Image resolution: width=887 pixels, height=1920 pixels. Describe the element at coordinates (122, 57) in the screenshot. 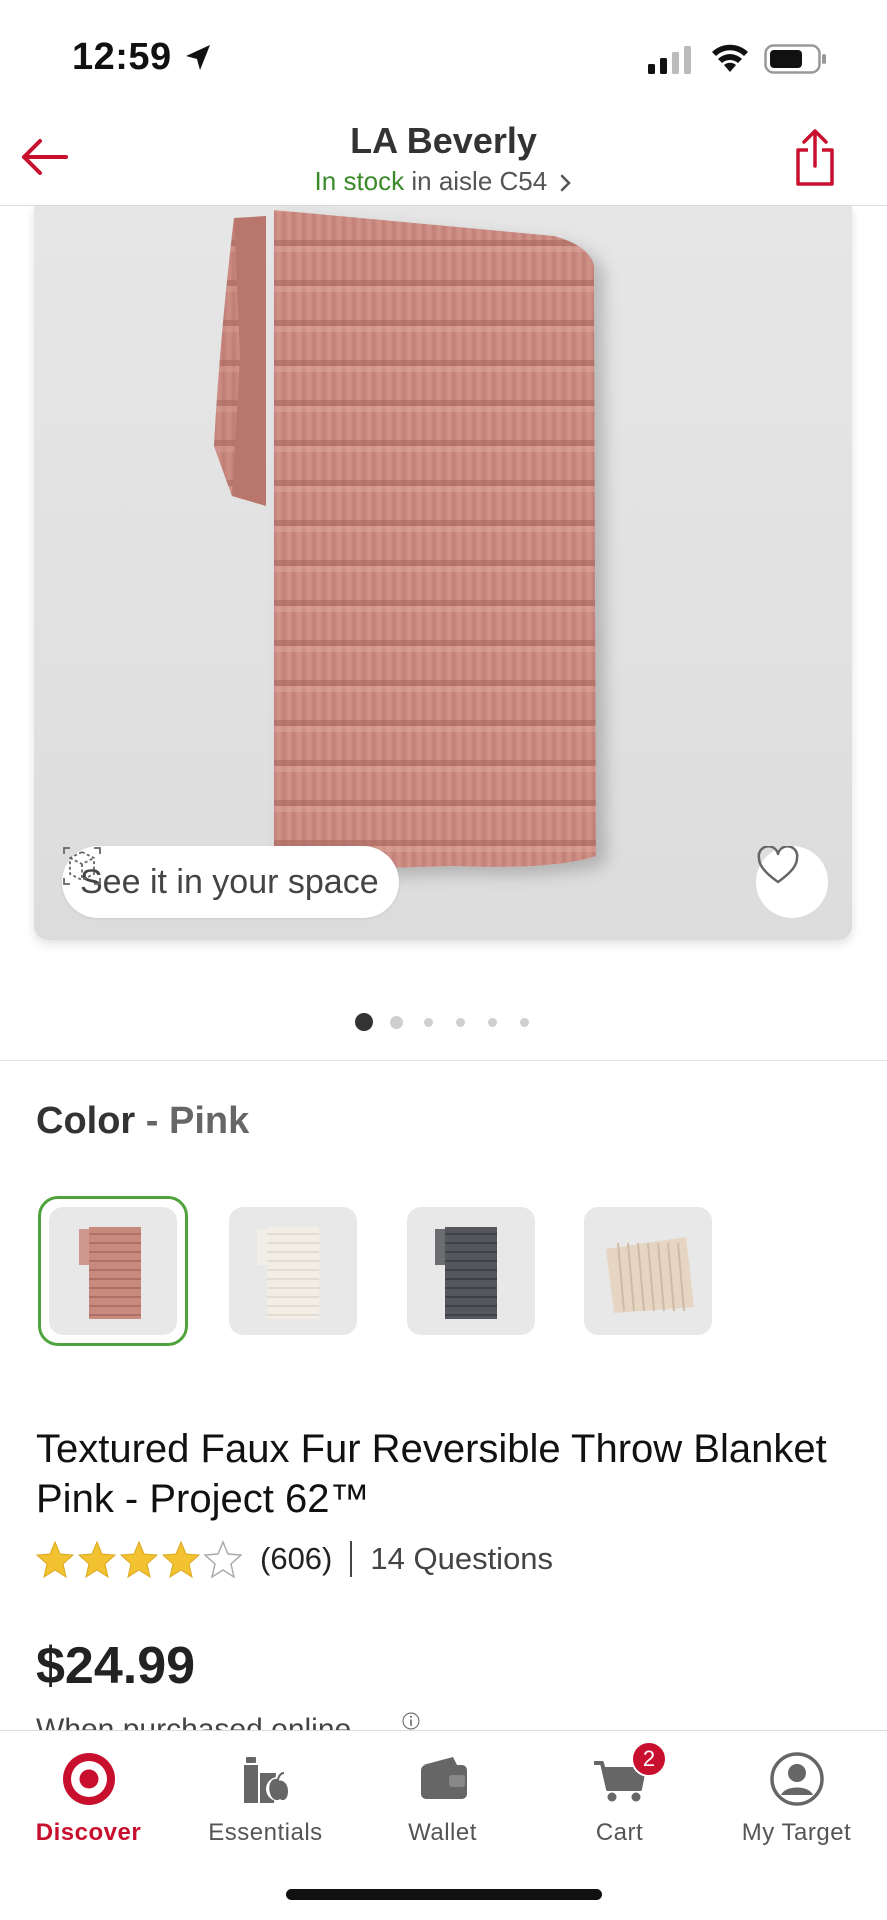

I see `status-time: 12:59` at that location.